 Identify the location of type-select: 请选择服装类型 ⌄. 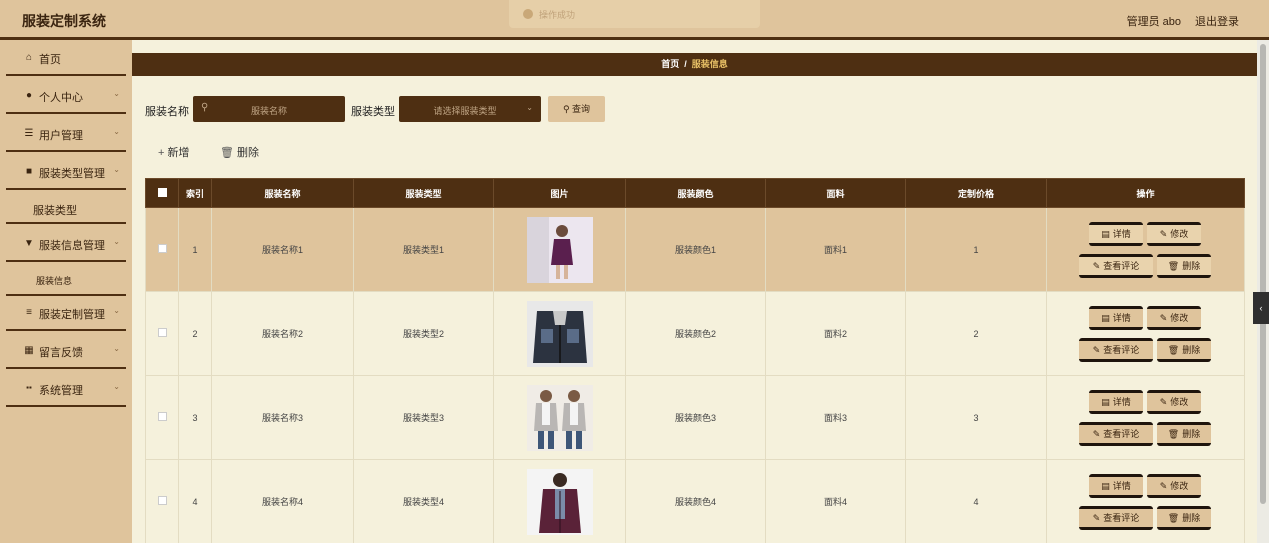
(470, 109).